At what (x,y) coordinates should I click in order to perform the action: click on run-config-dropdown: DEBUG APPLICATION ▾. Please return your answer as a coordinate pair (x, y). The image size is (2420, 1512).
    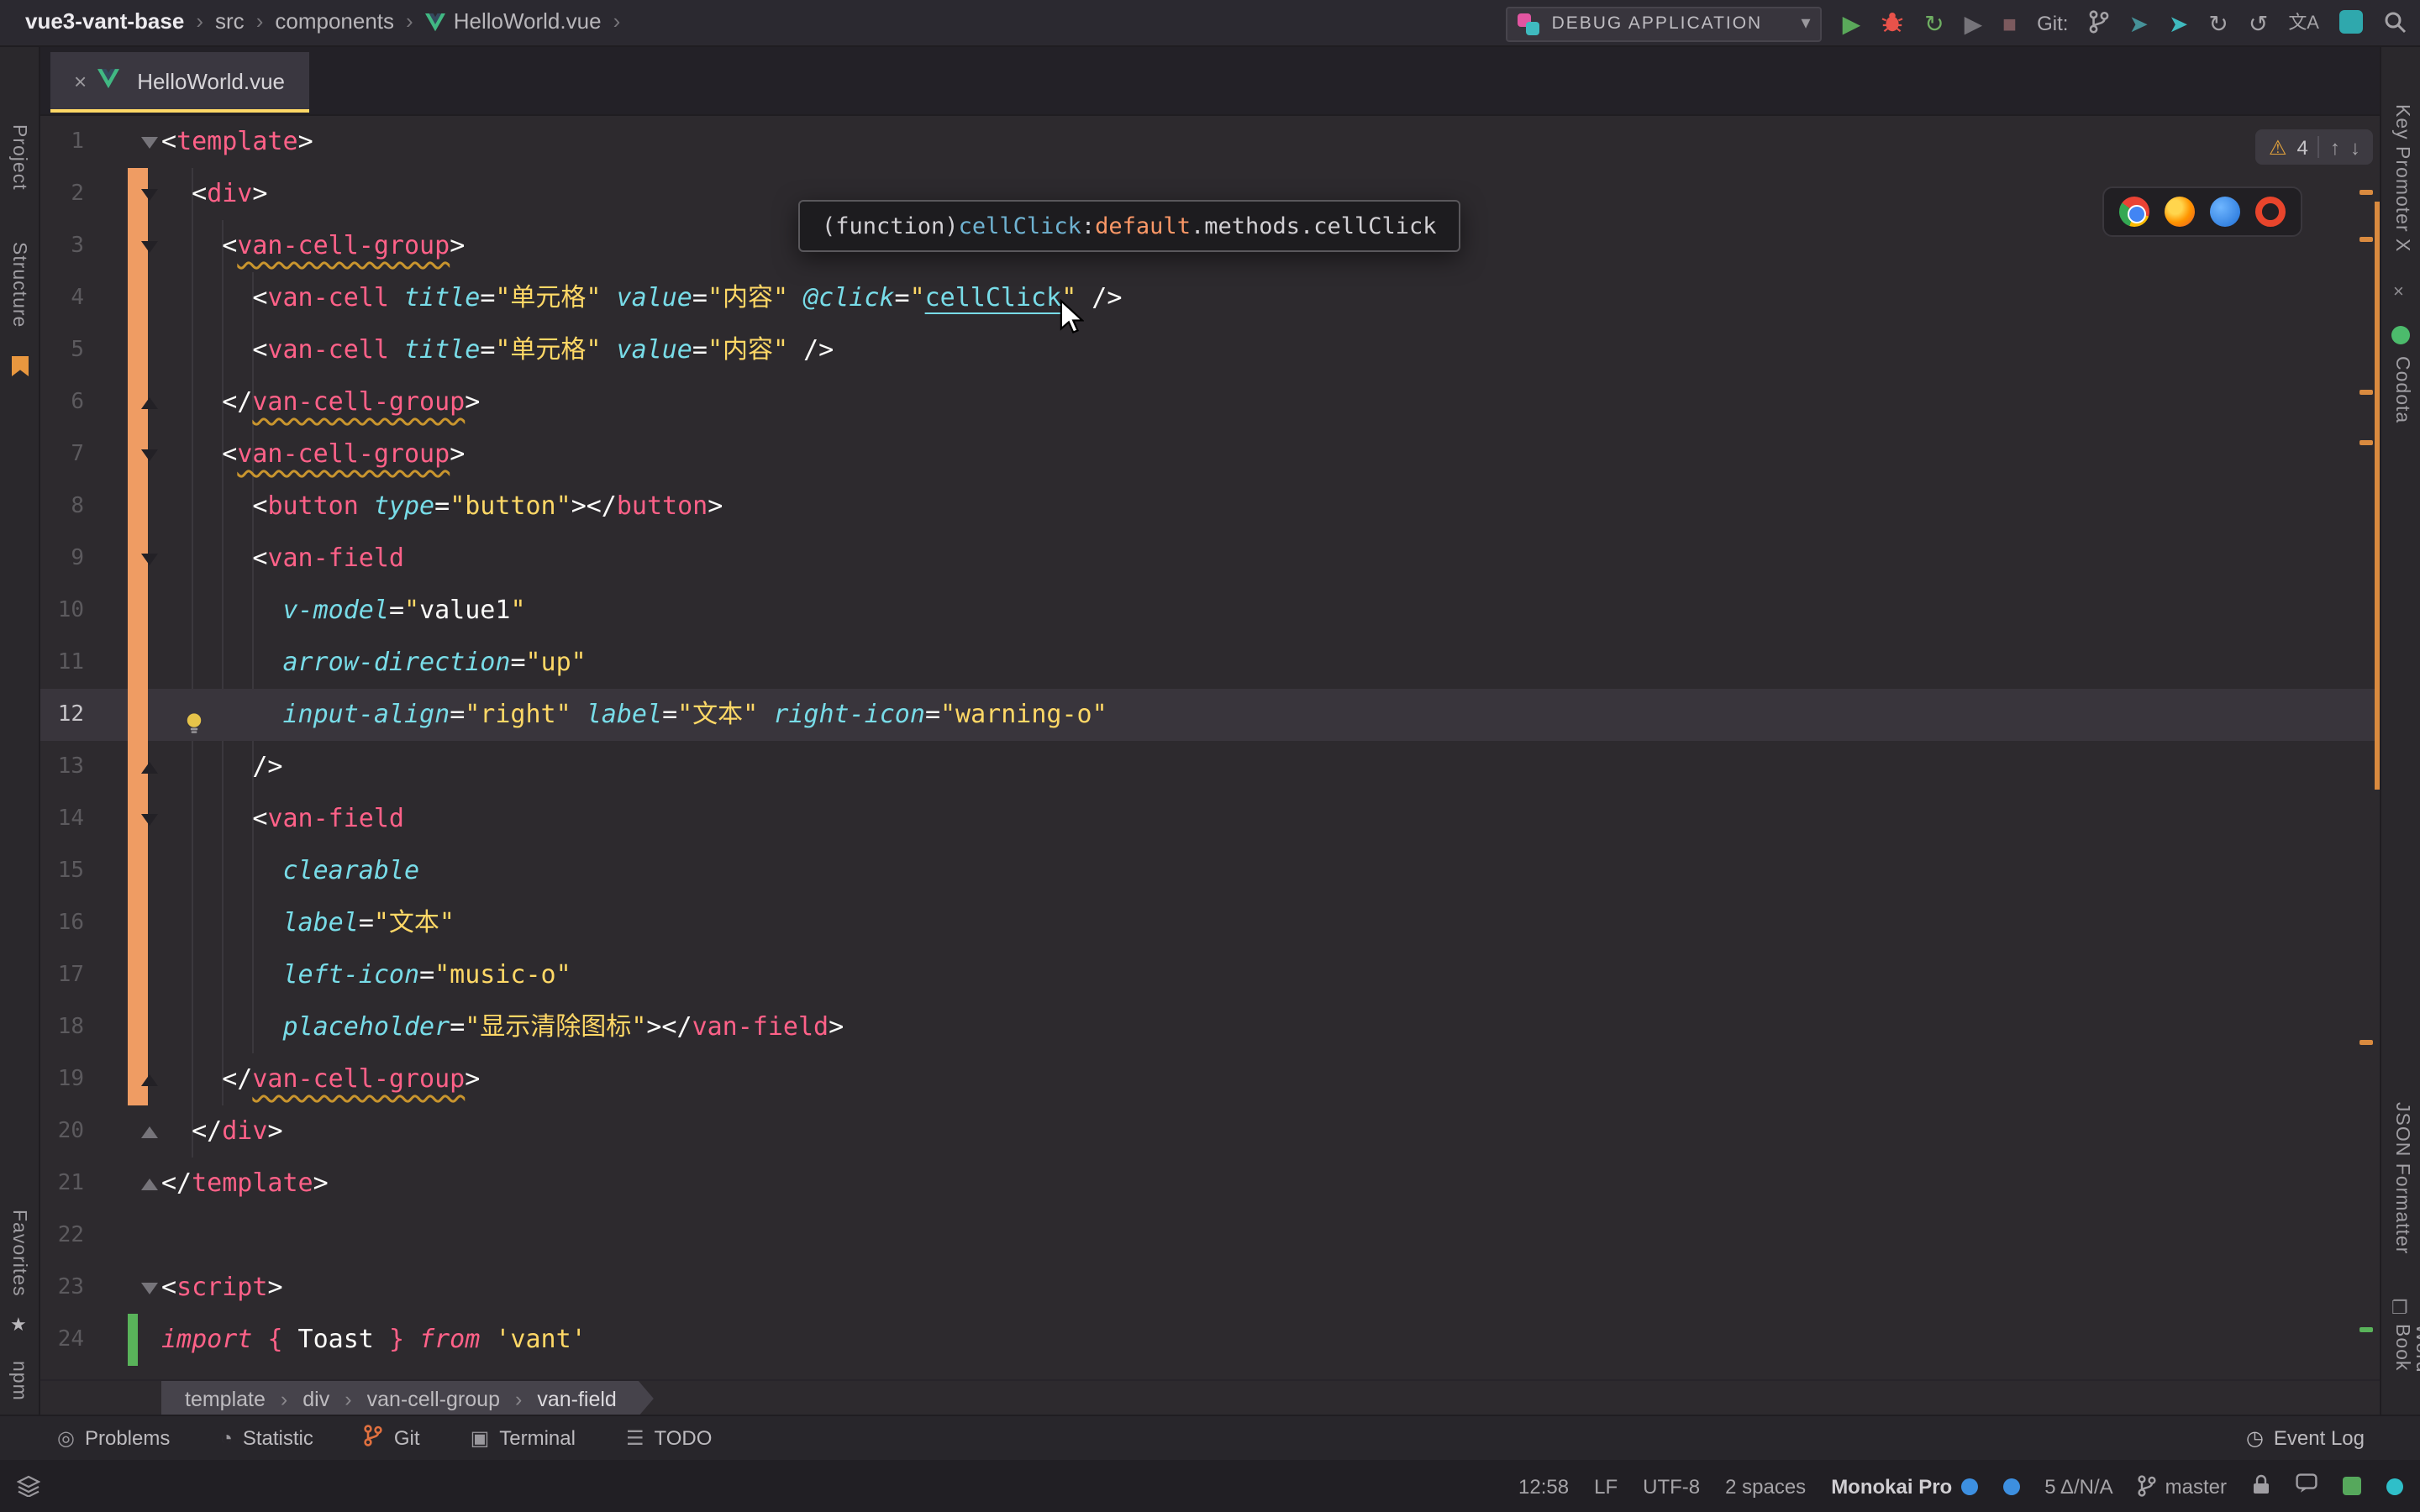
    Looking at the image, I should click on (1664, 23).